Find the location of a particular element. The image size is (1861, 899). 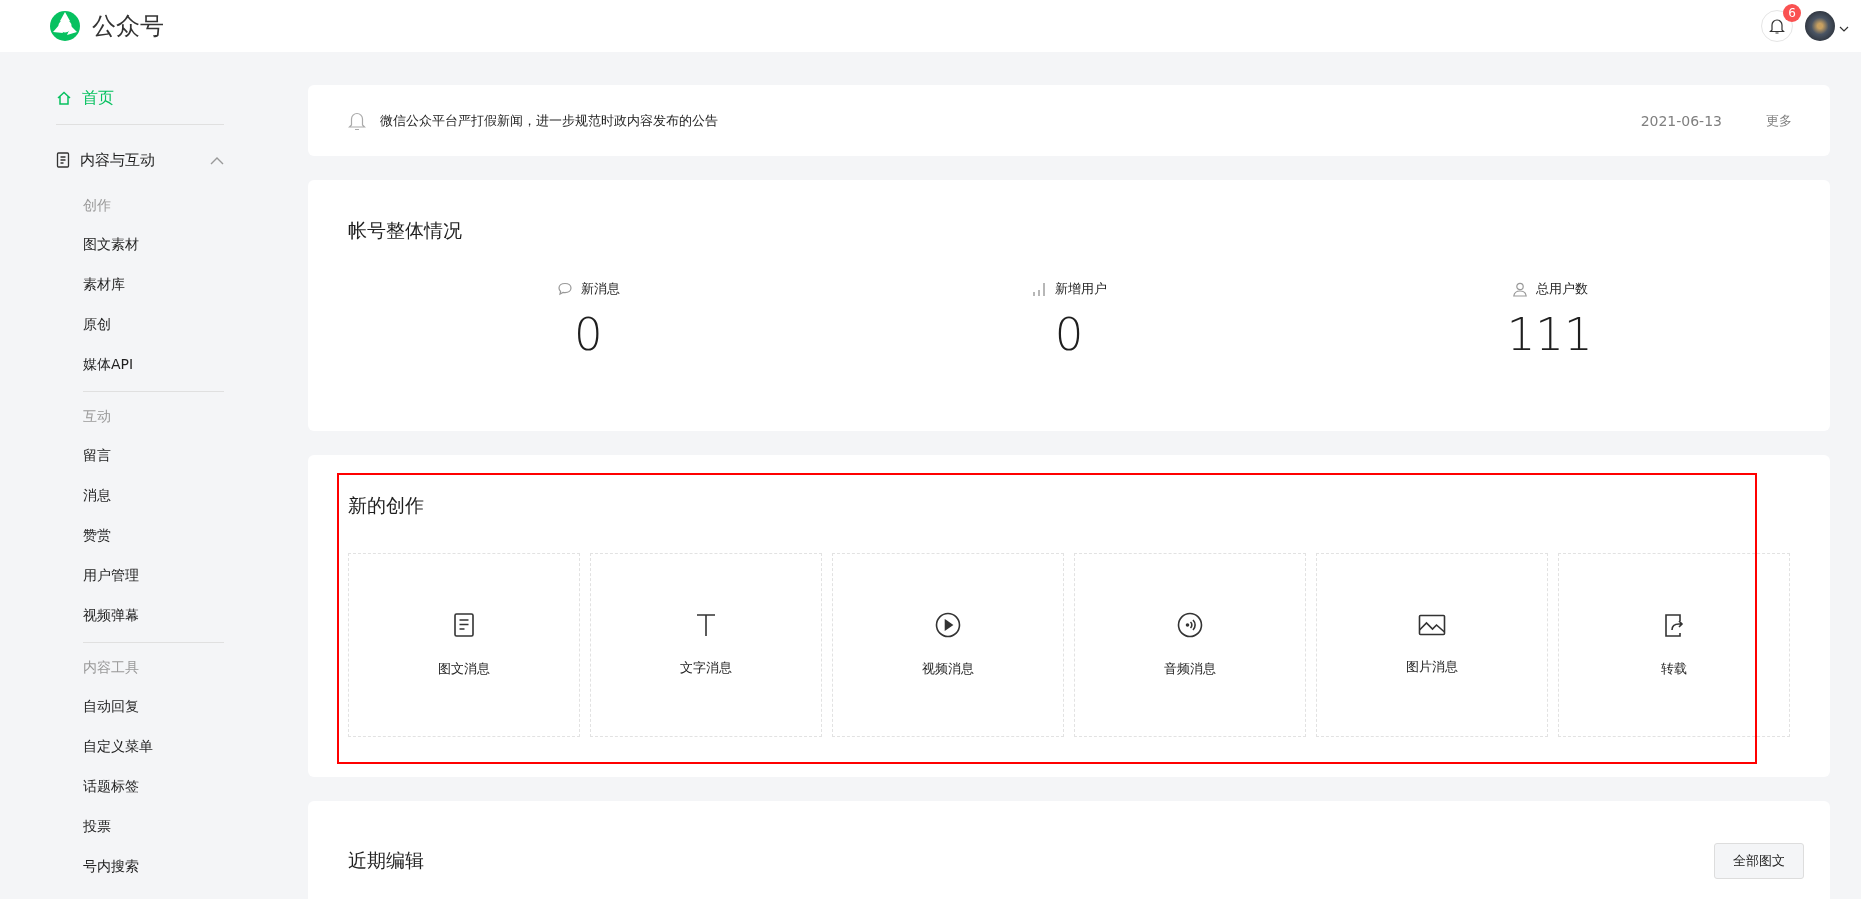

nav-item: 留言 is located at coordinates (153, 456).